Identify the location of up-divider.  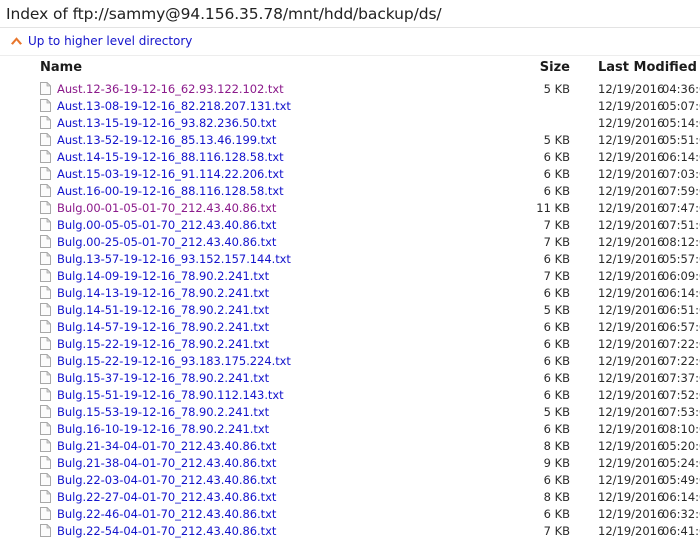
(350, 55).